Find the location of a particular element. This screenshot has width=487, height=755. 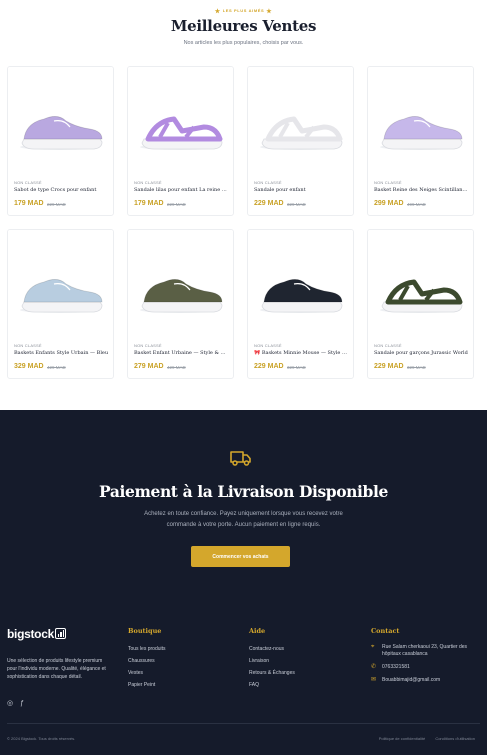

footer-link-delivery: Livraison is located at coordinates (272, 664).